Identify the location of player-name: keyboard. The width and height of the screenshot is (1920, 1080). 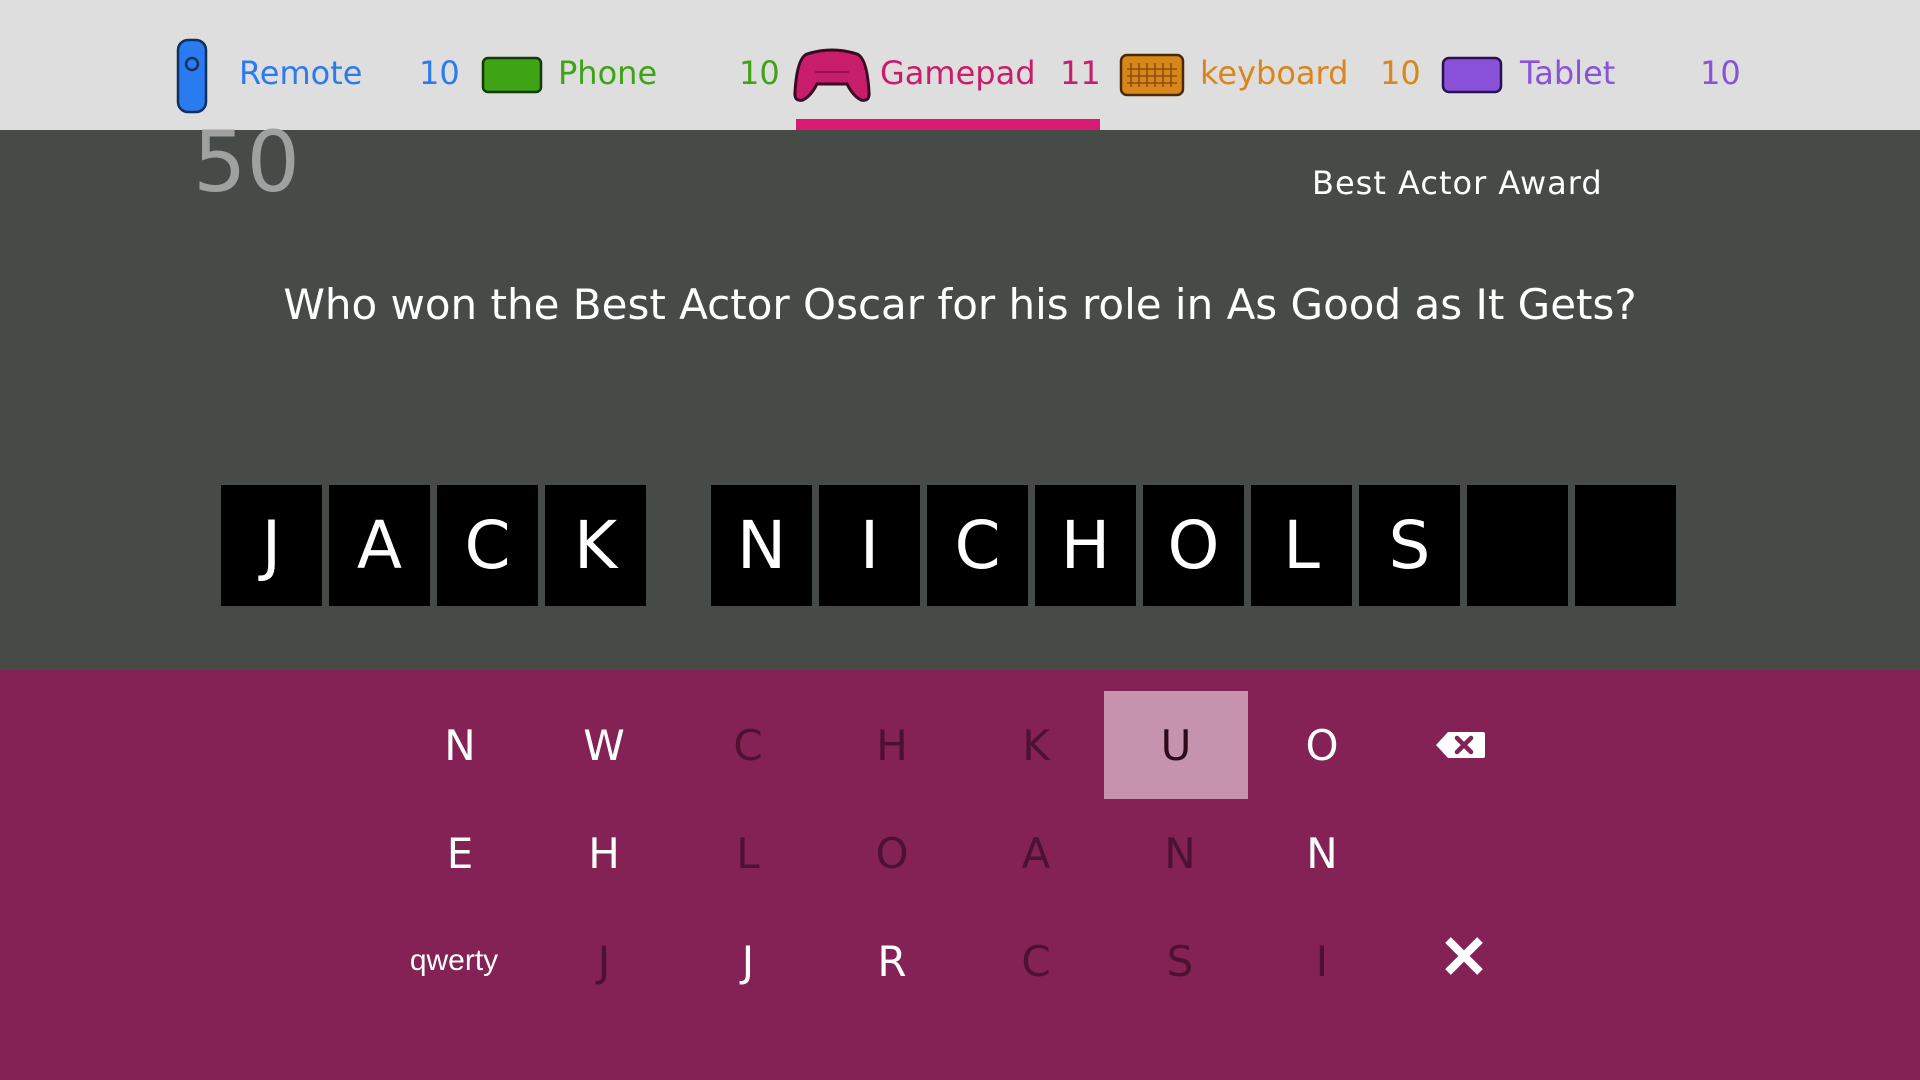
(1274, 73).